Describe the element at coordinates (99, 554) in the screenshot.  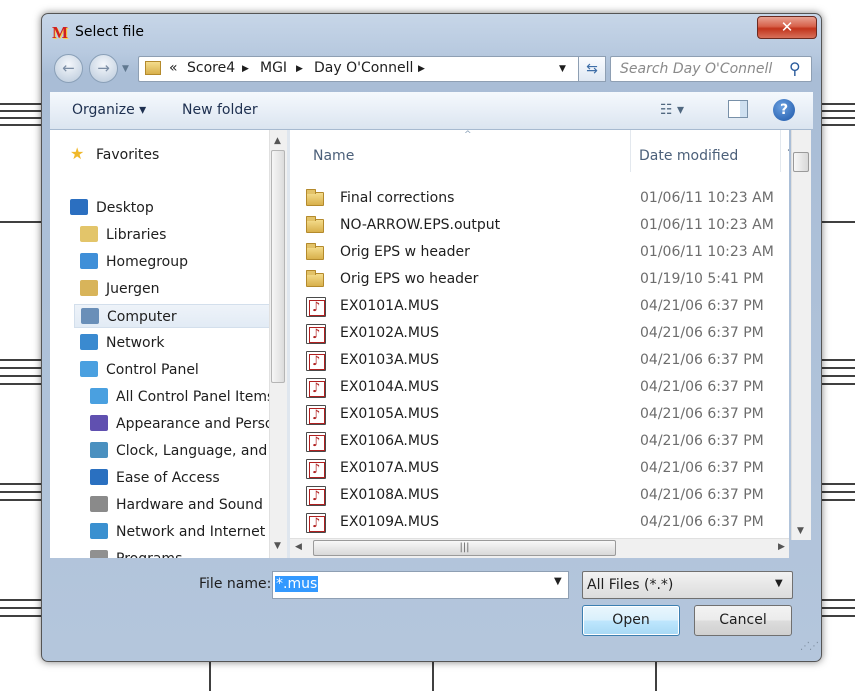
I see `programs-icon` at that location.